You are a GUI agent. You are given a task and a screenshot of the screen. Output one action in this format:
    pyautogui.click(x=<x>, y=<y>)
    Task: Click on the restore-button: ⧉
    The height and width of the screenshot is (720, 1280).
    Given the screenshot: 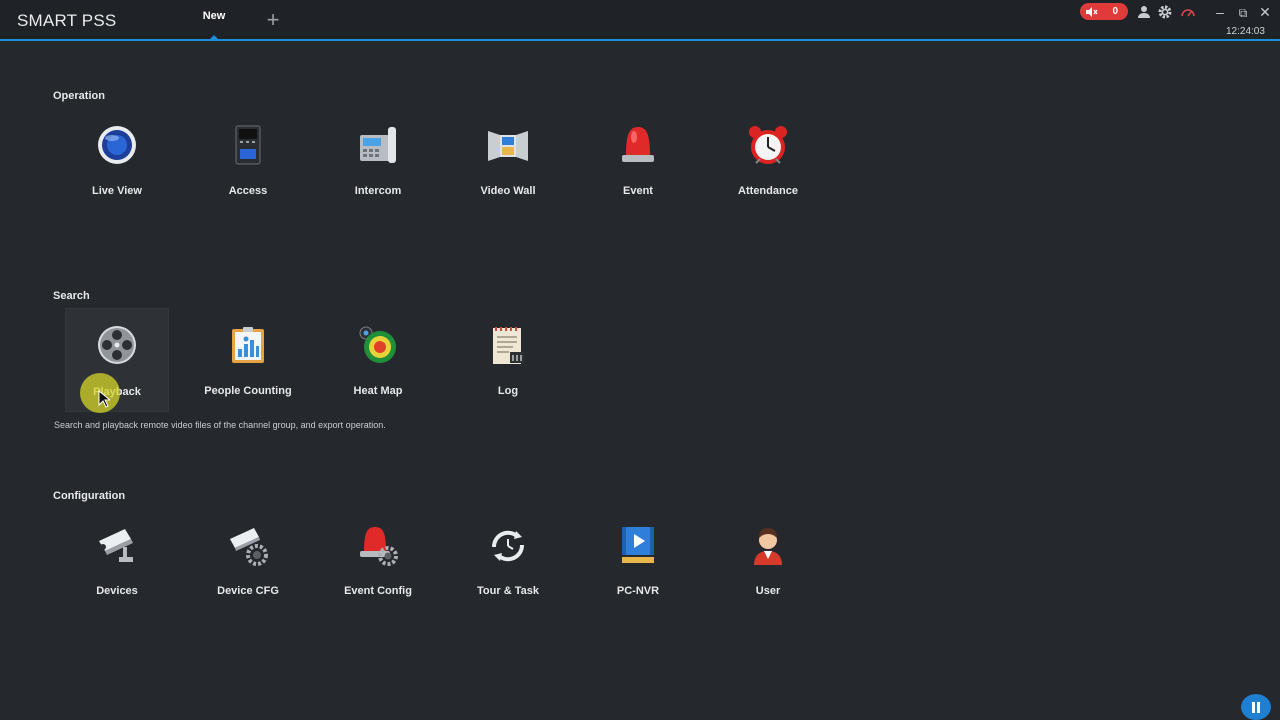 What is the action you would take?
    pyautogui.click(x=1243, y=12)
    